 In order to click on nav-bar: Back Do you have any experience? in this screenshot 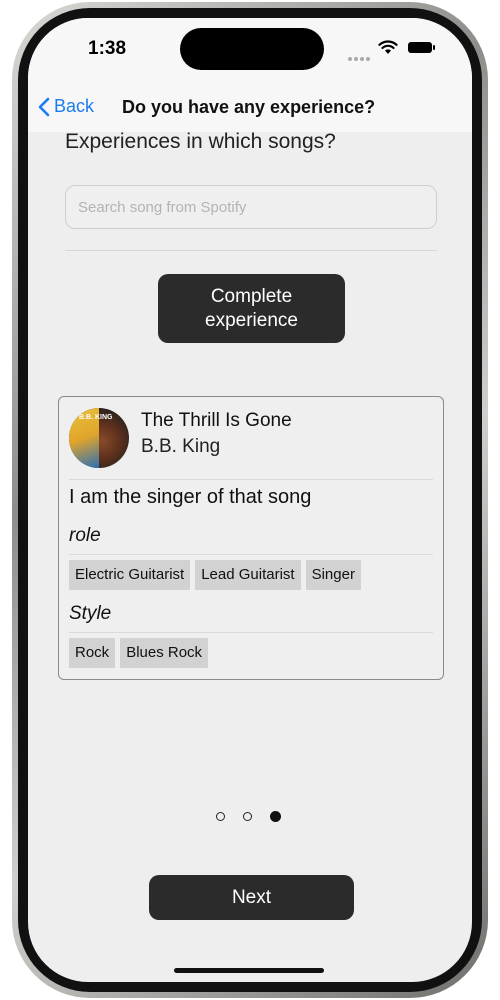, I will do `click(250, 105)`.